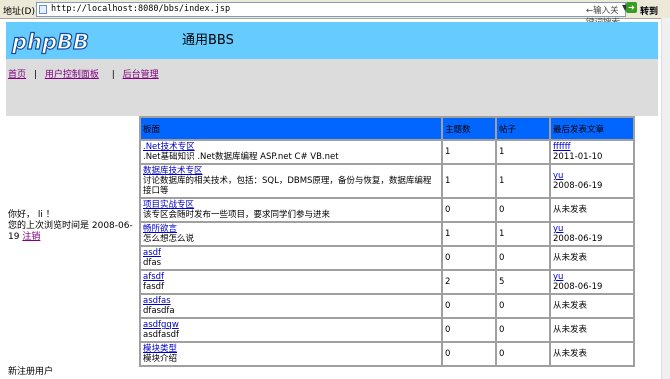 This screenshot has width=670, height=379. What do you see at coordinates (469, 282) in the screenshot?
I see `topic-count: 2` at bounding box center [469, 282].